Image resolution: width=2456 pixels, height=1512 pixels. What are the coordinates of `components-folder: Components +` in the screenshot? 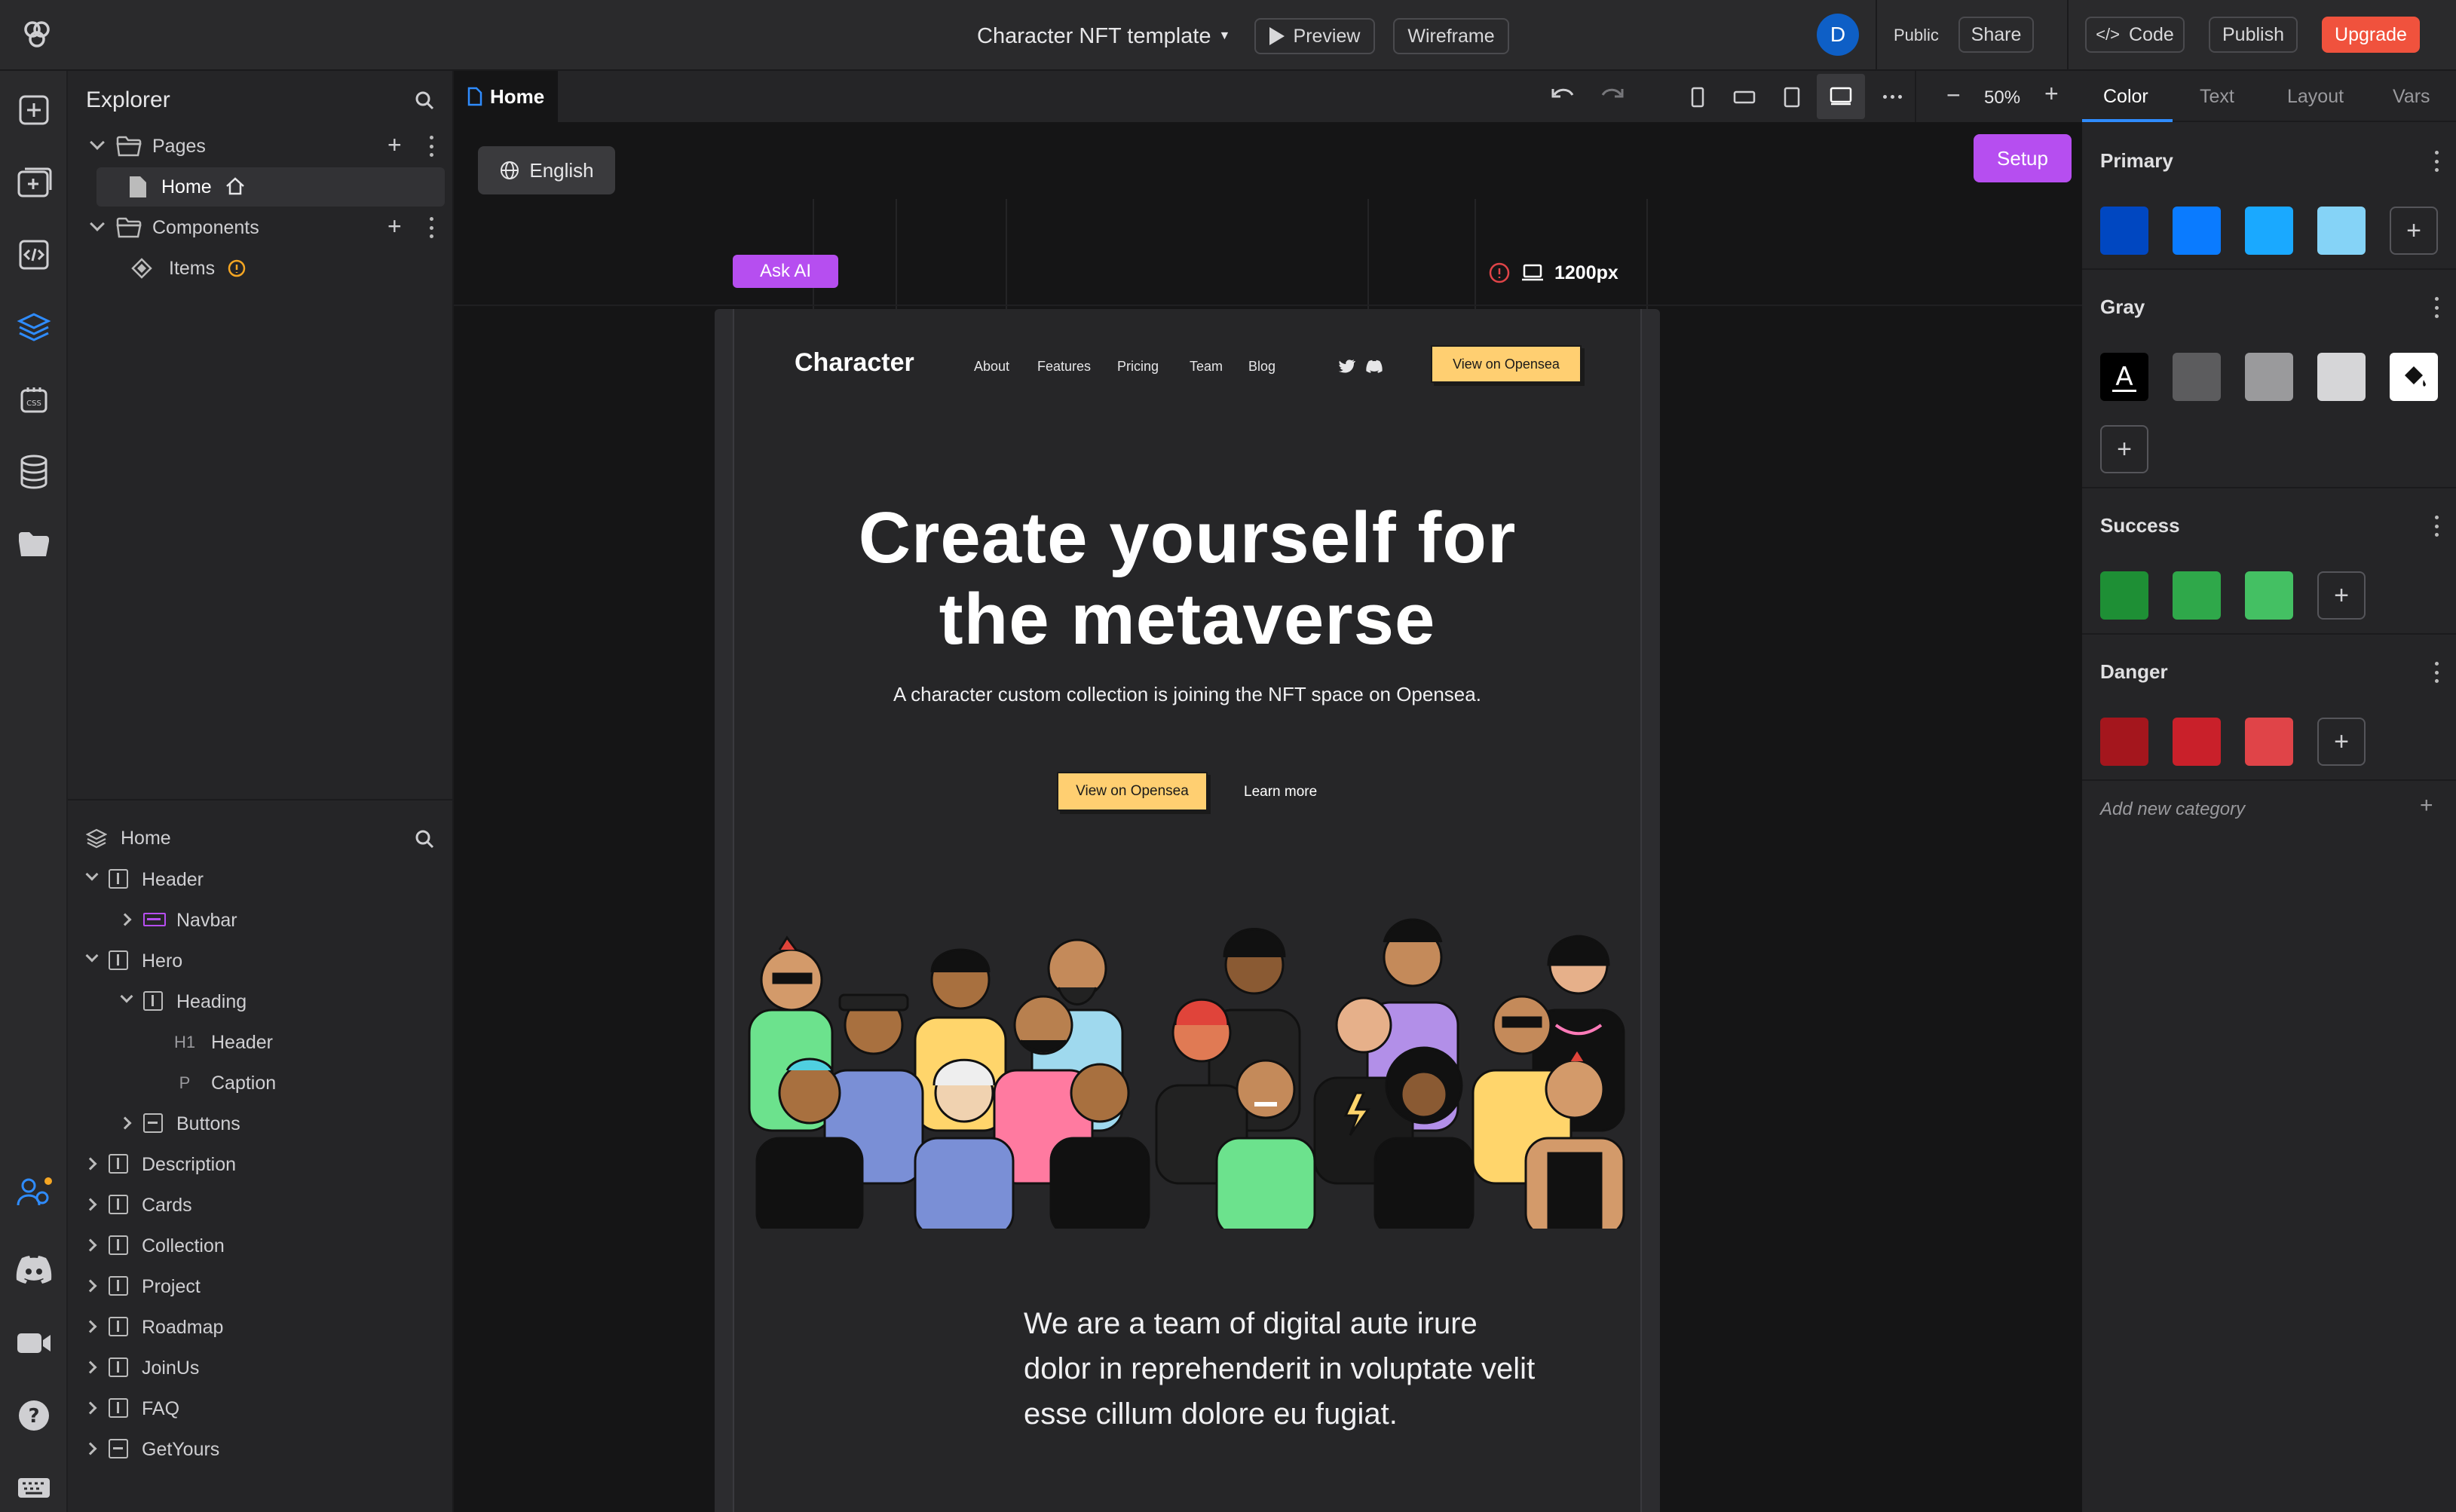 It's located at (261, 227).